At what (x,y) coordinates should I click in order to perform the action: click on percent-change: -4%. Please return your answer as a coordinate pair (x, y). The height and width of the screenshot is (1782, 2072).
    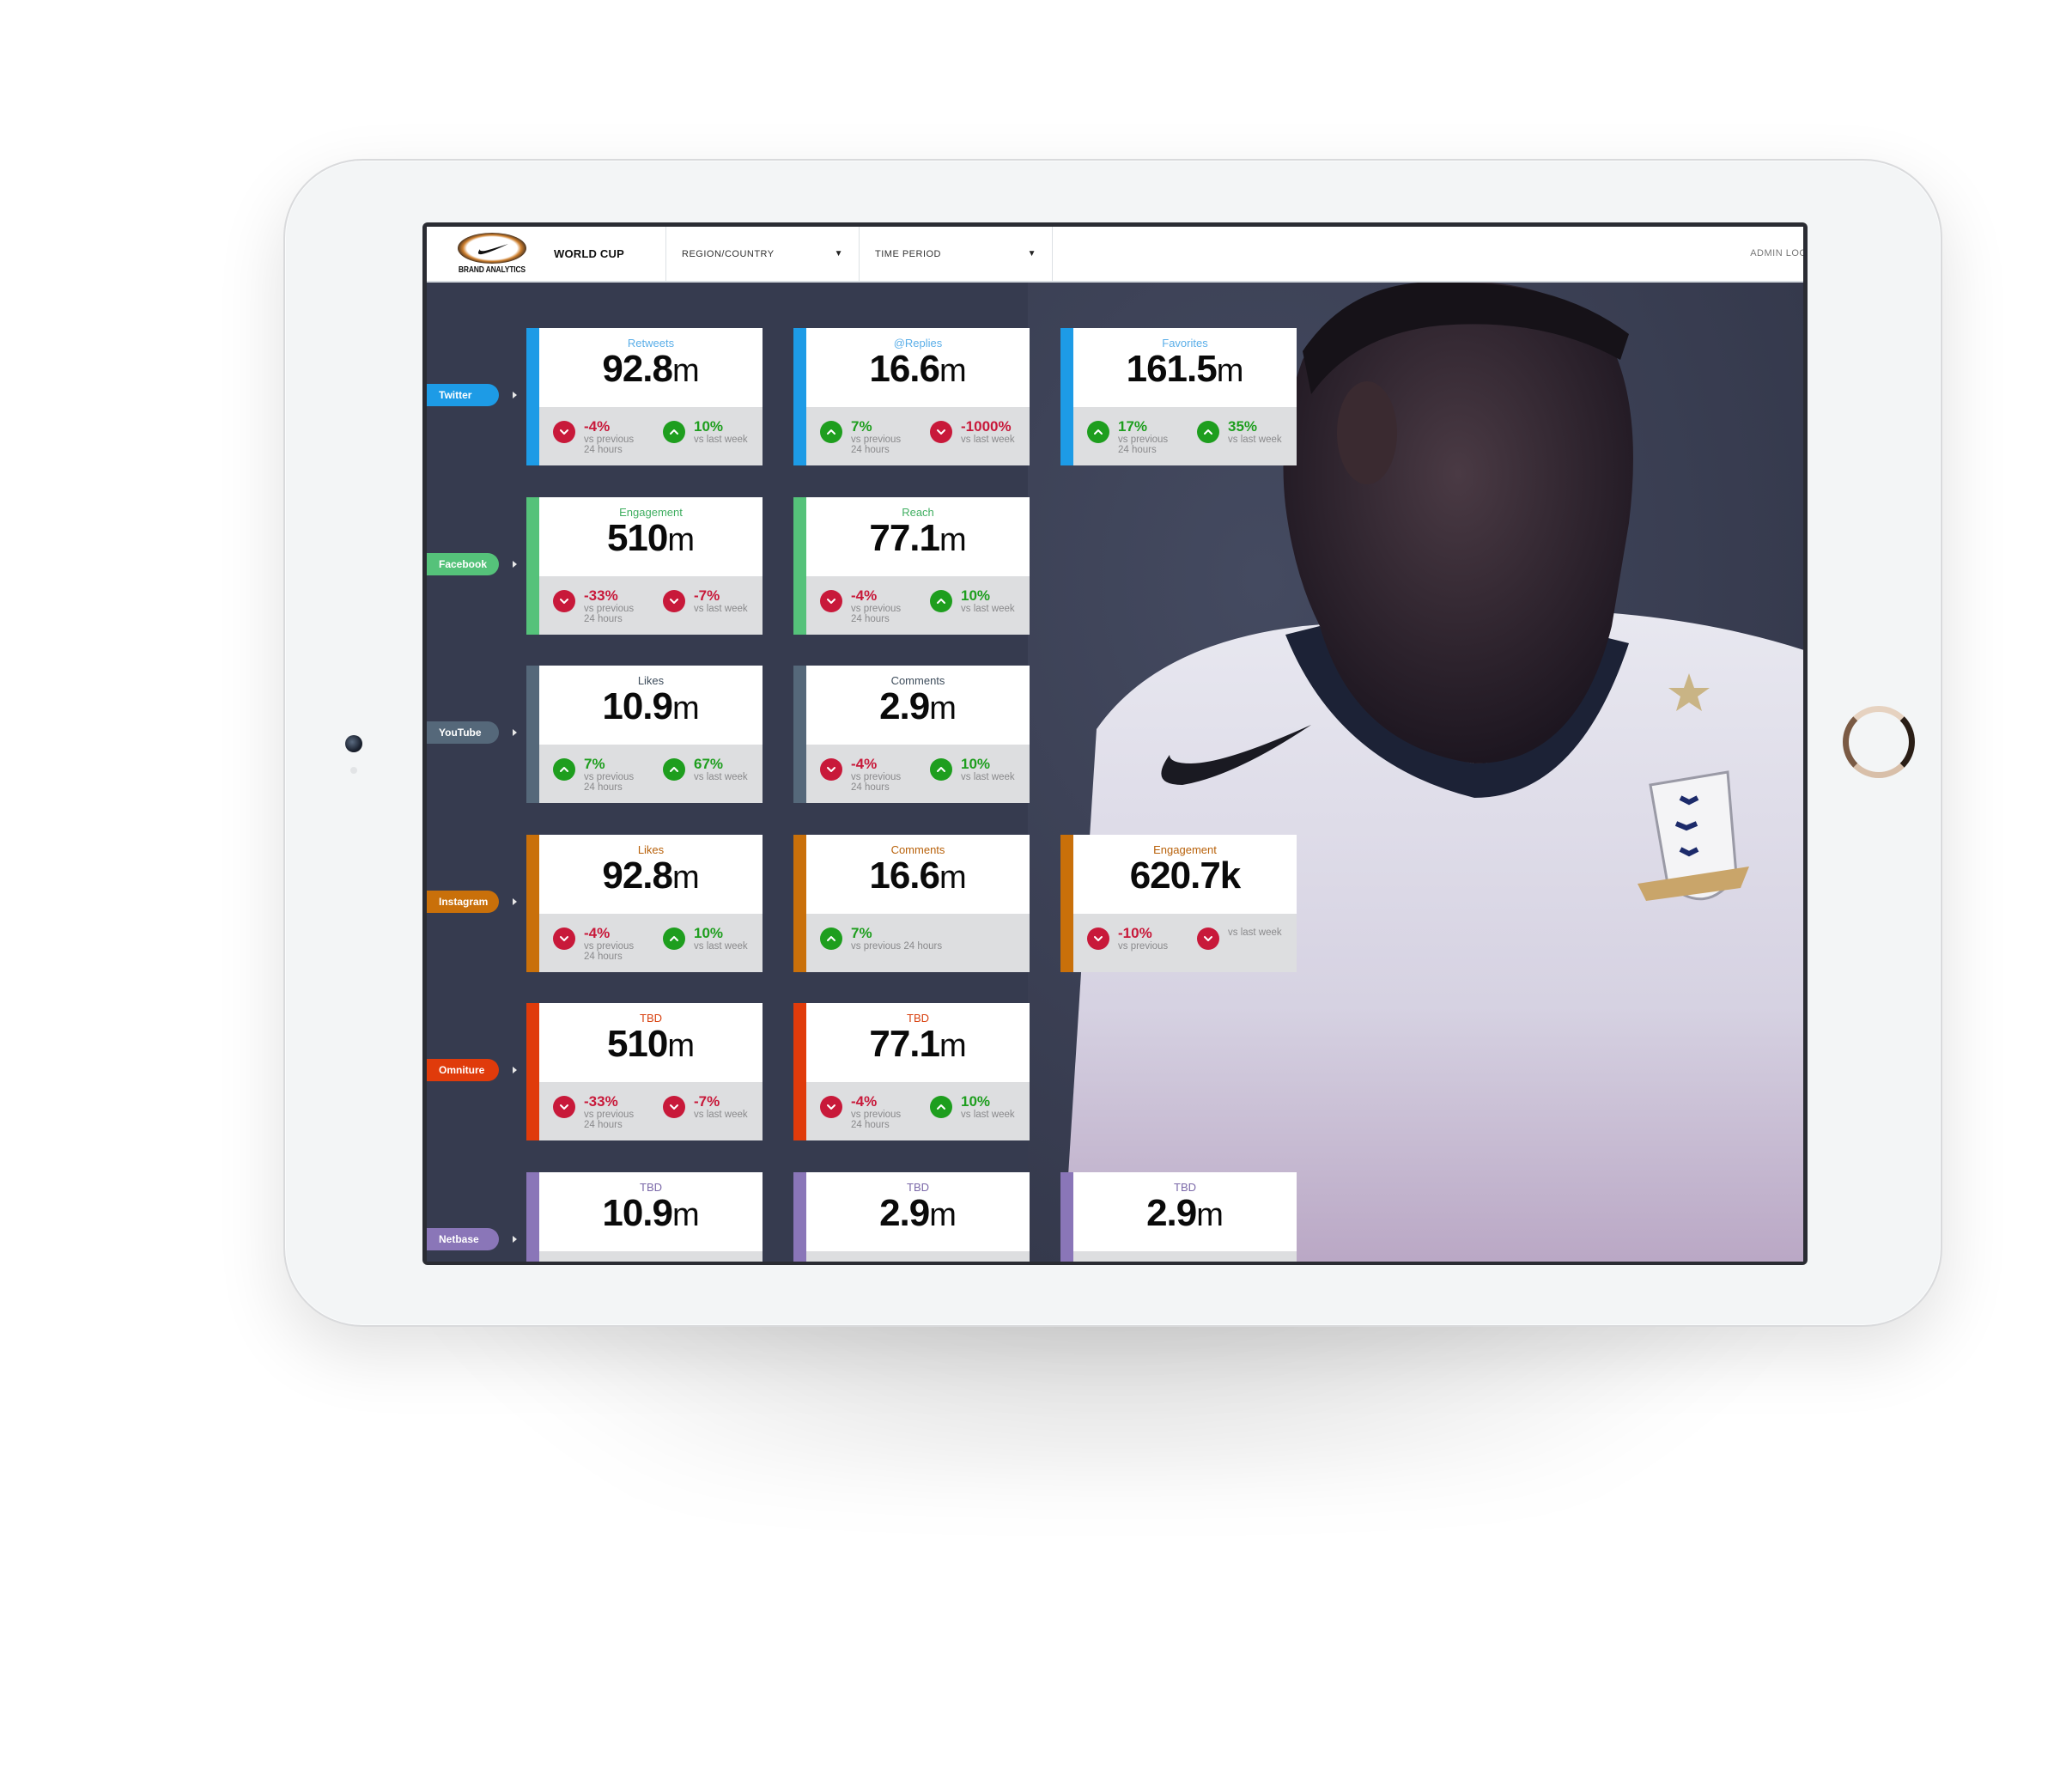
    Looking at the image, I should click on (597, 426).